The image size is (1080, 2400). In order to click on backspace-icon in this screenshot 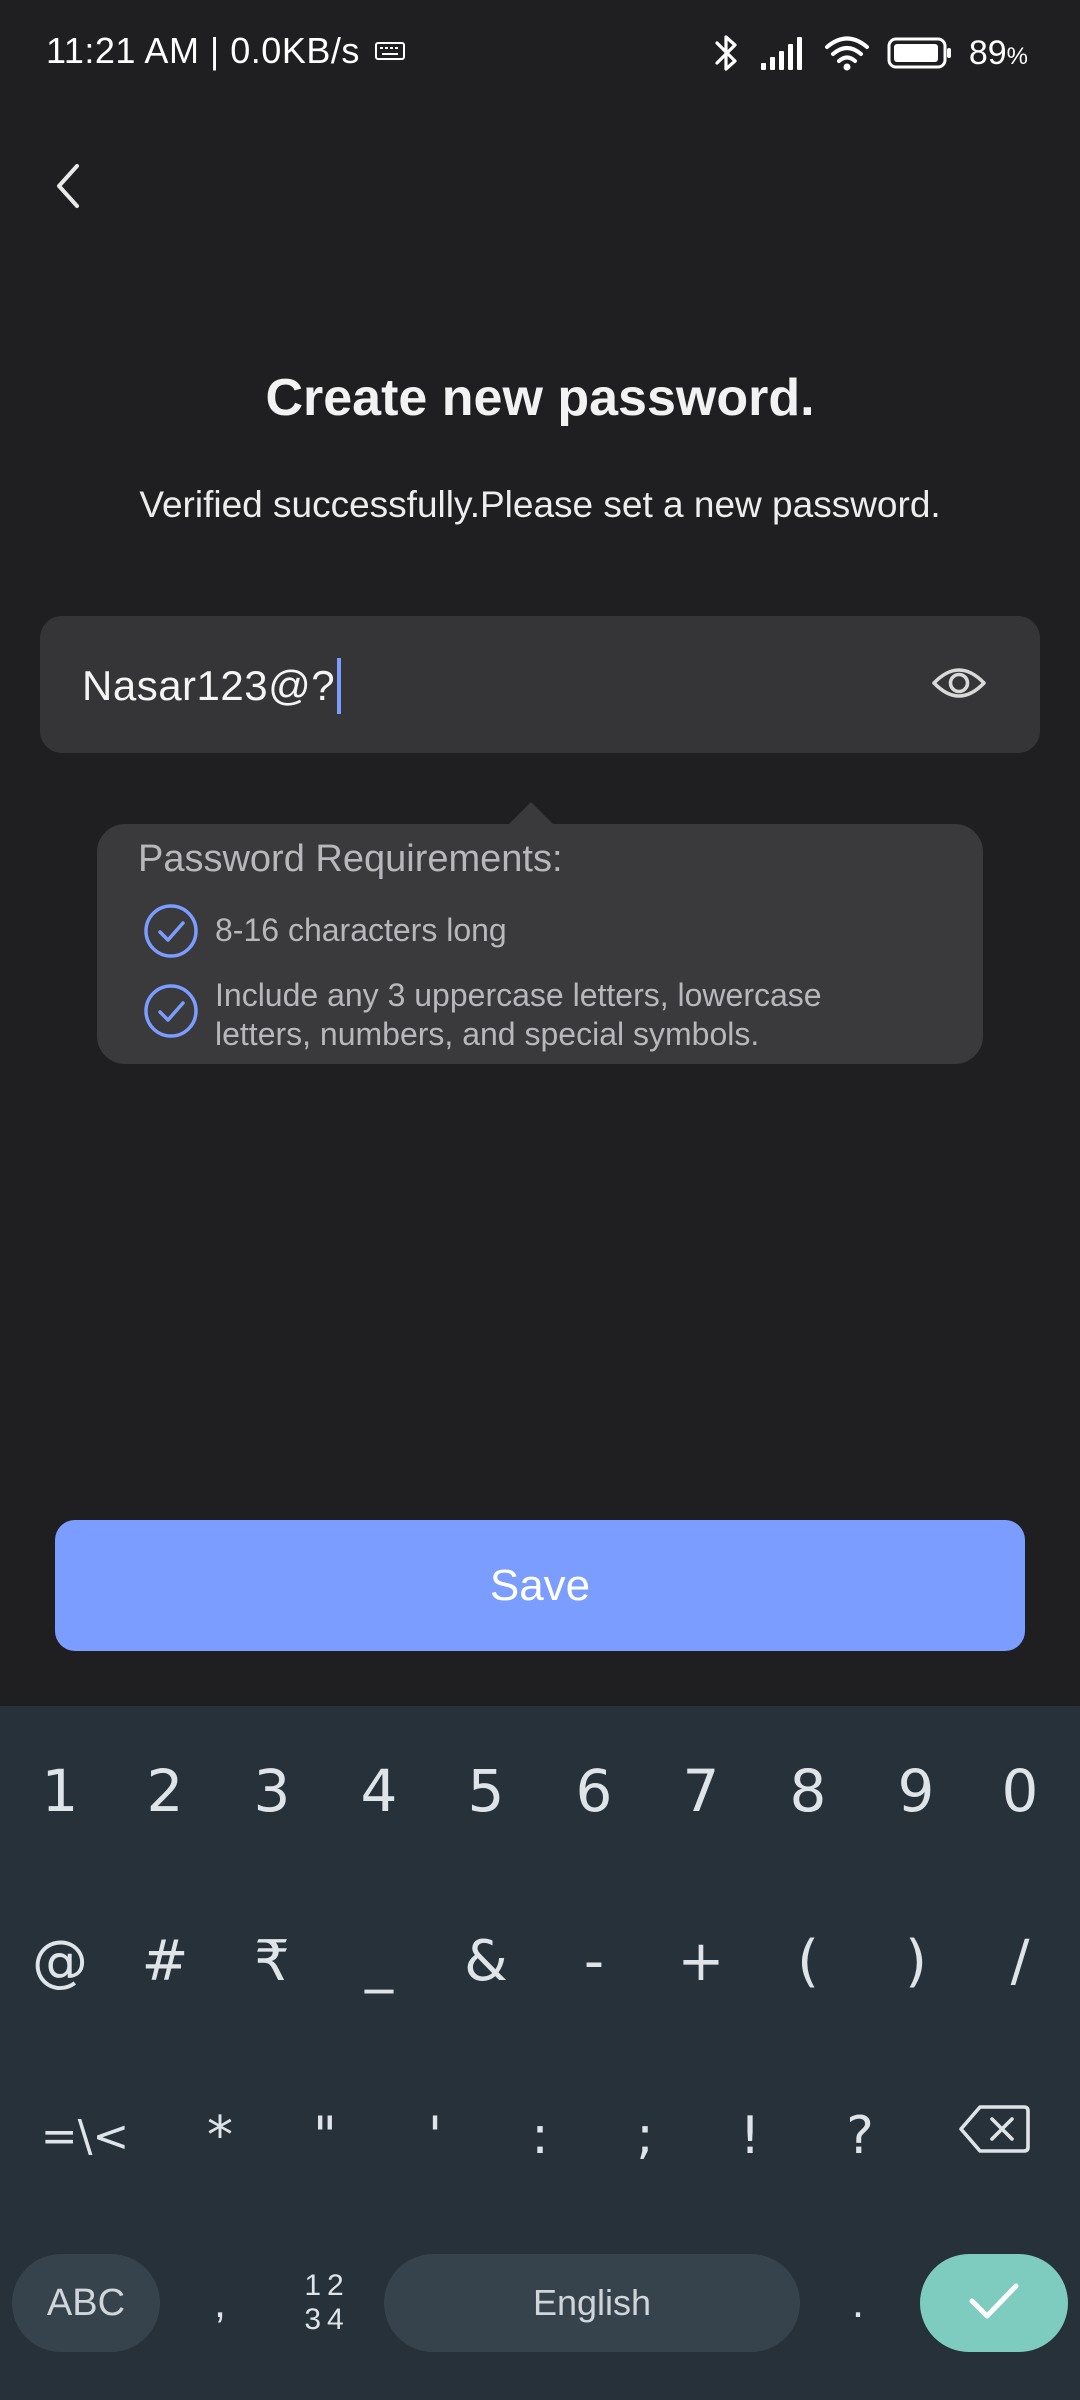, I will do `click(994, 2136)`.